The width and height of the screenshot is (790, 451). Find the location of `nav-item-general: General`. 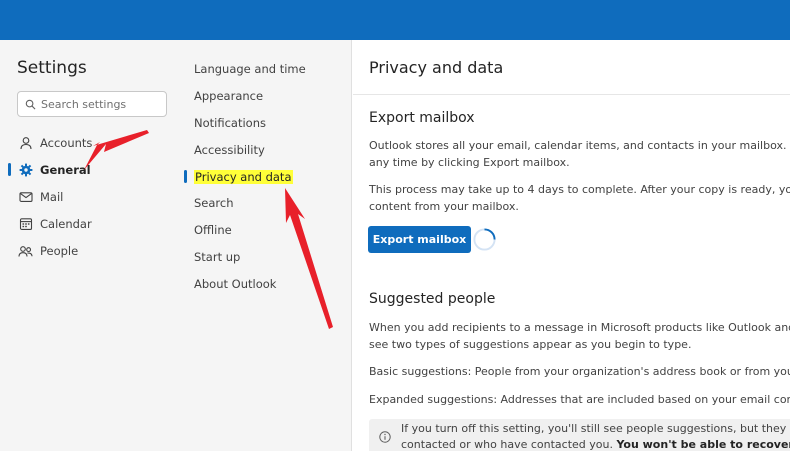

nav-item-general: General is located at coordinates (90, 169).